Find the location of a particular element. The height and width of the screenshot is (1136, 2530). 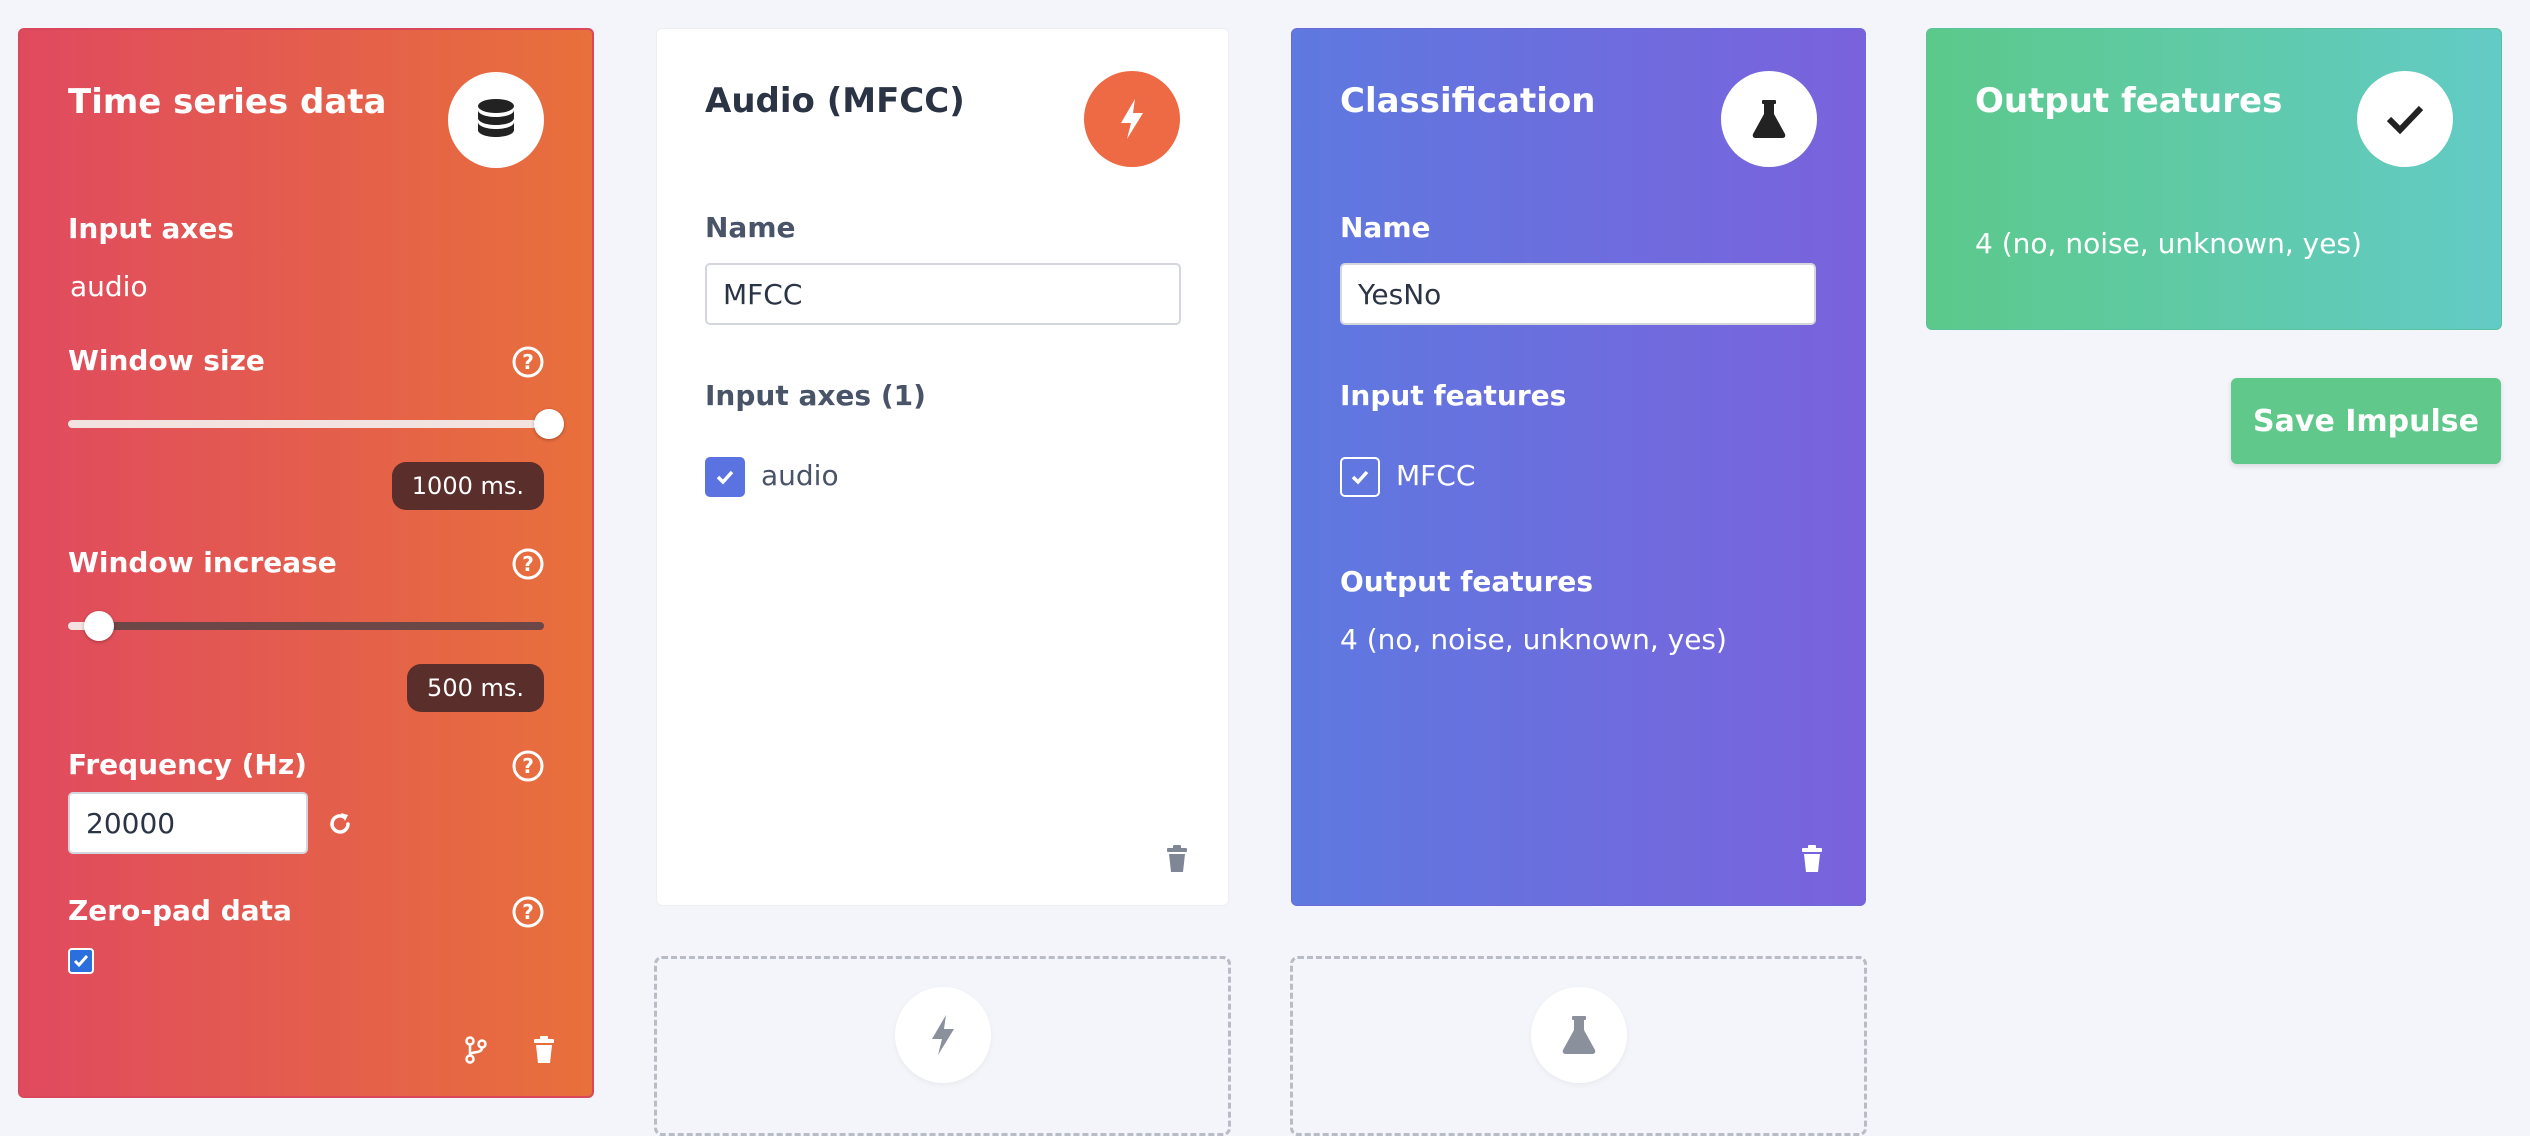

save-impulse-button: Save Impulse is located at coordinates (2366, 421).